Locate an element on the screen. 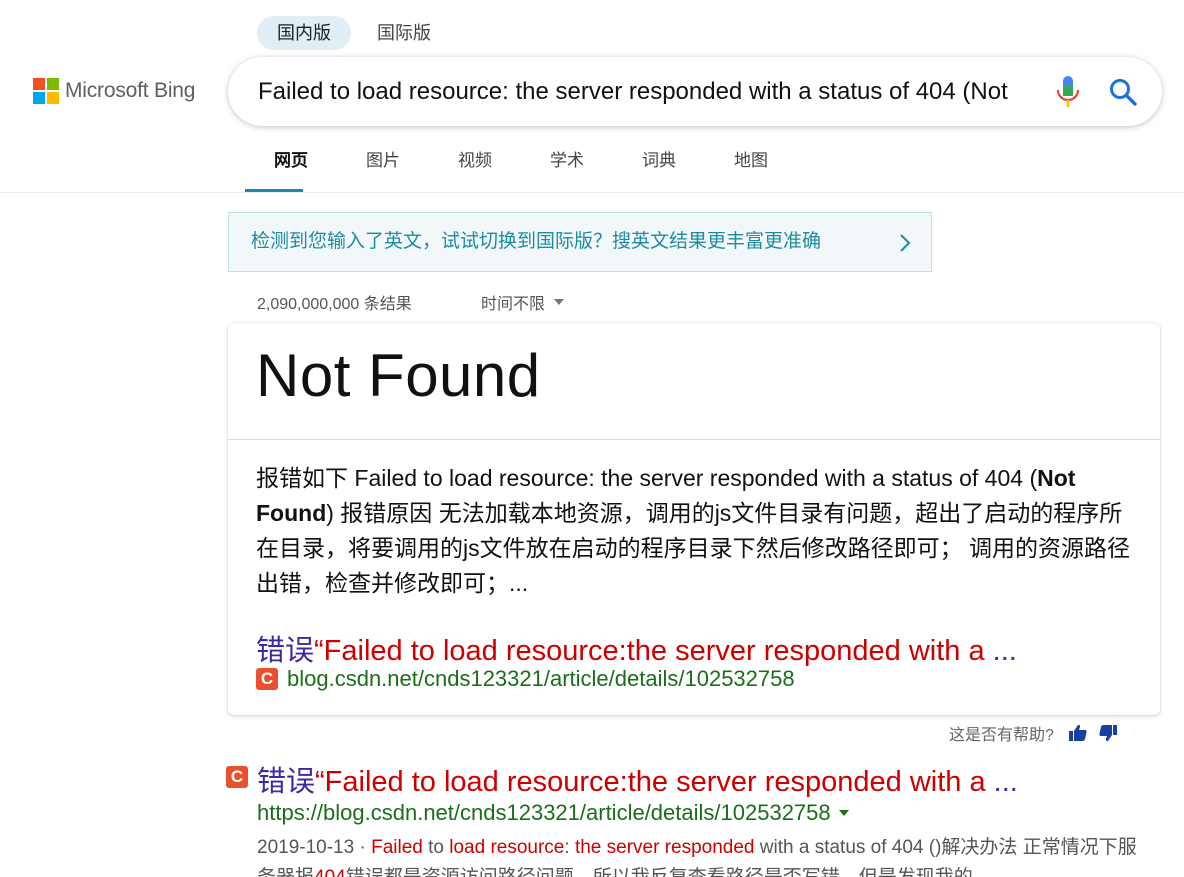 The image size is (1184, 877). vertical-nav: 网页 图片 视频 学术 词典 地图 is located at coordinates (521, 166).